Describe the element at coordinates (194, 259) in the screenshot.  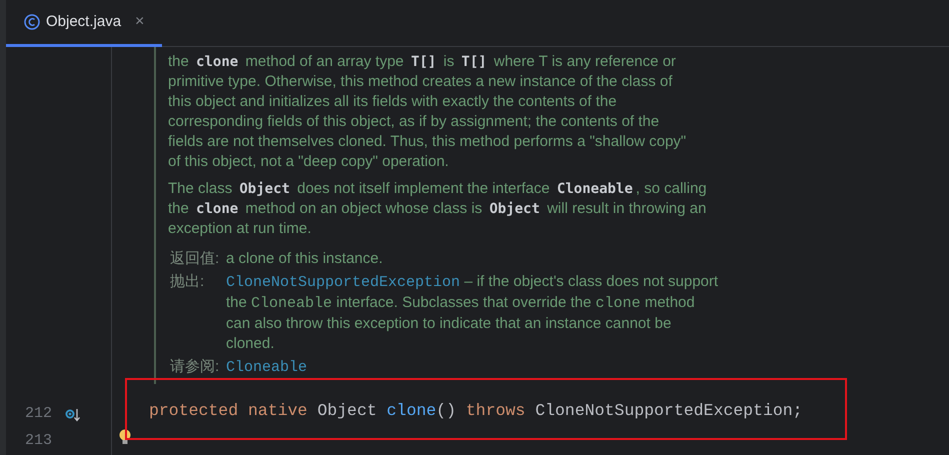
I see `tag-label: 返回值:` at that location.